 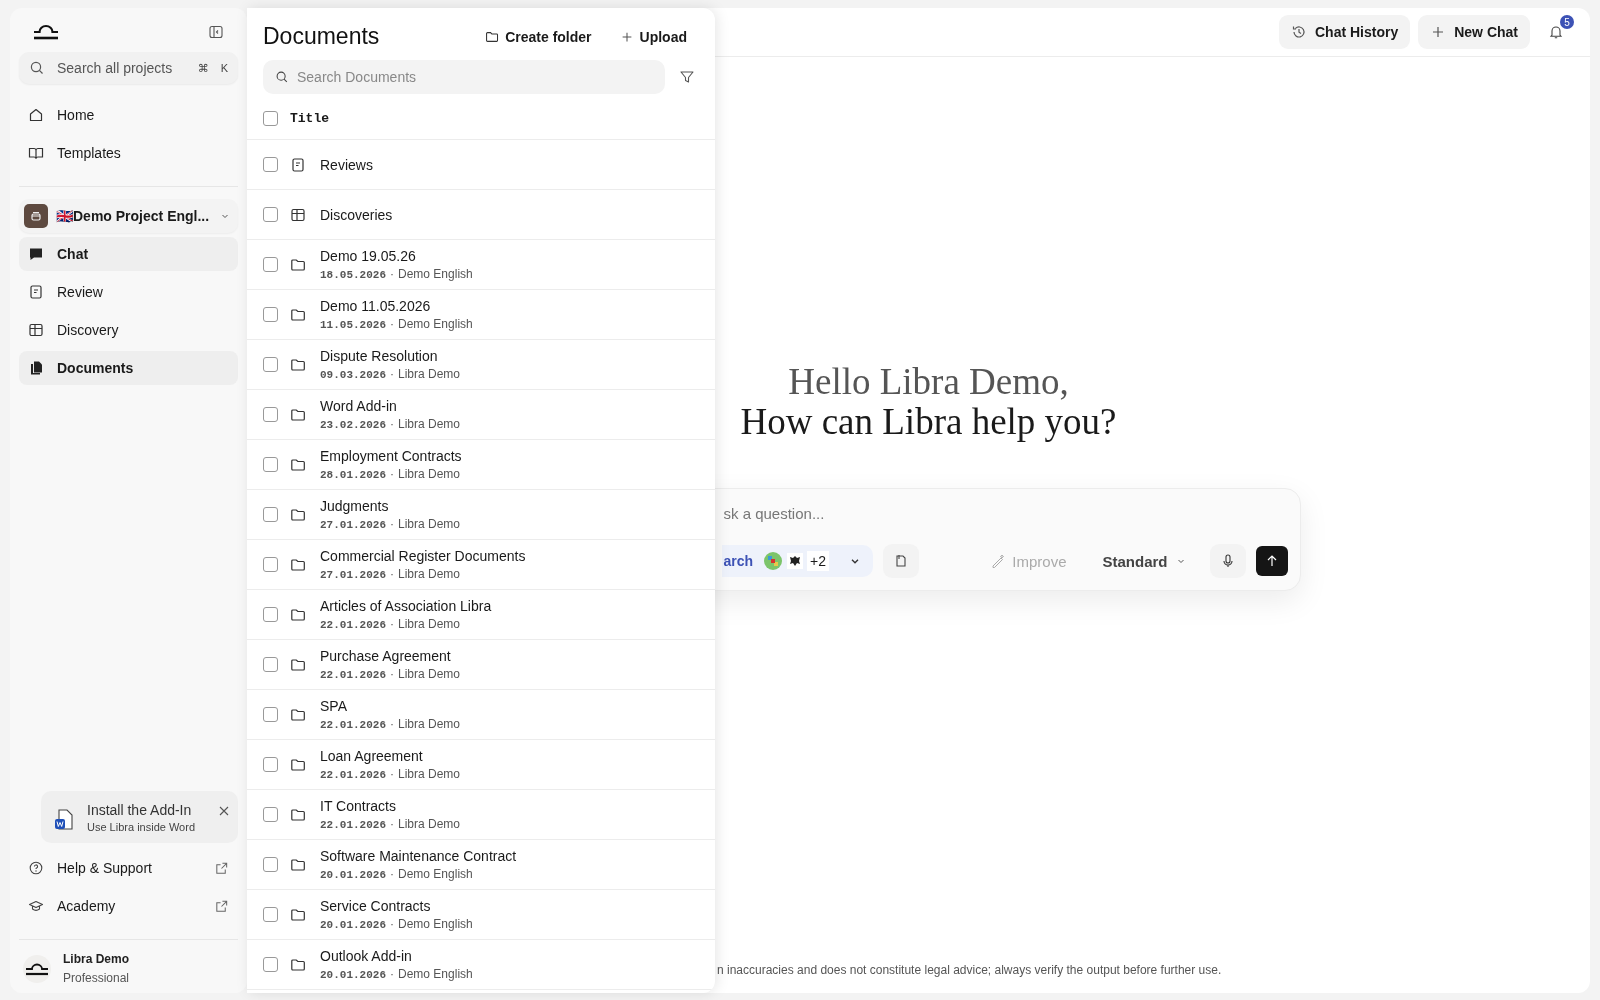 What do you see at coordinates (481, 915) in the screenshot?
I see `document-row: Service Contracts 20.01.2026 · Demo English` at bounding box center [481, 915].